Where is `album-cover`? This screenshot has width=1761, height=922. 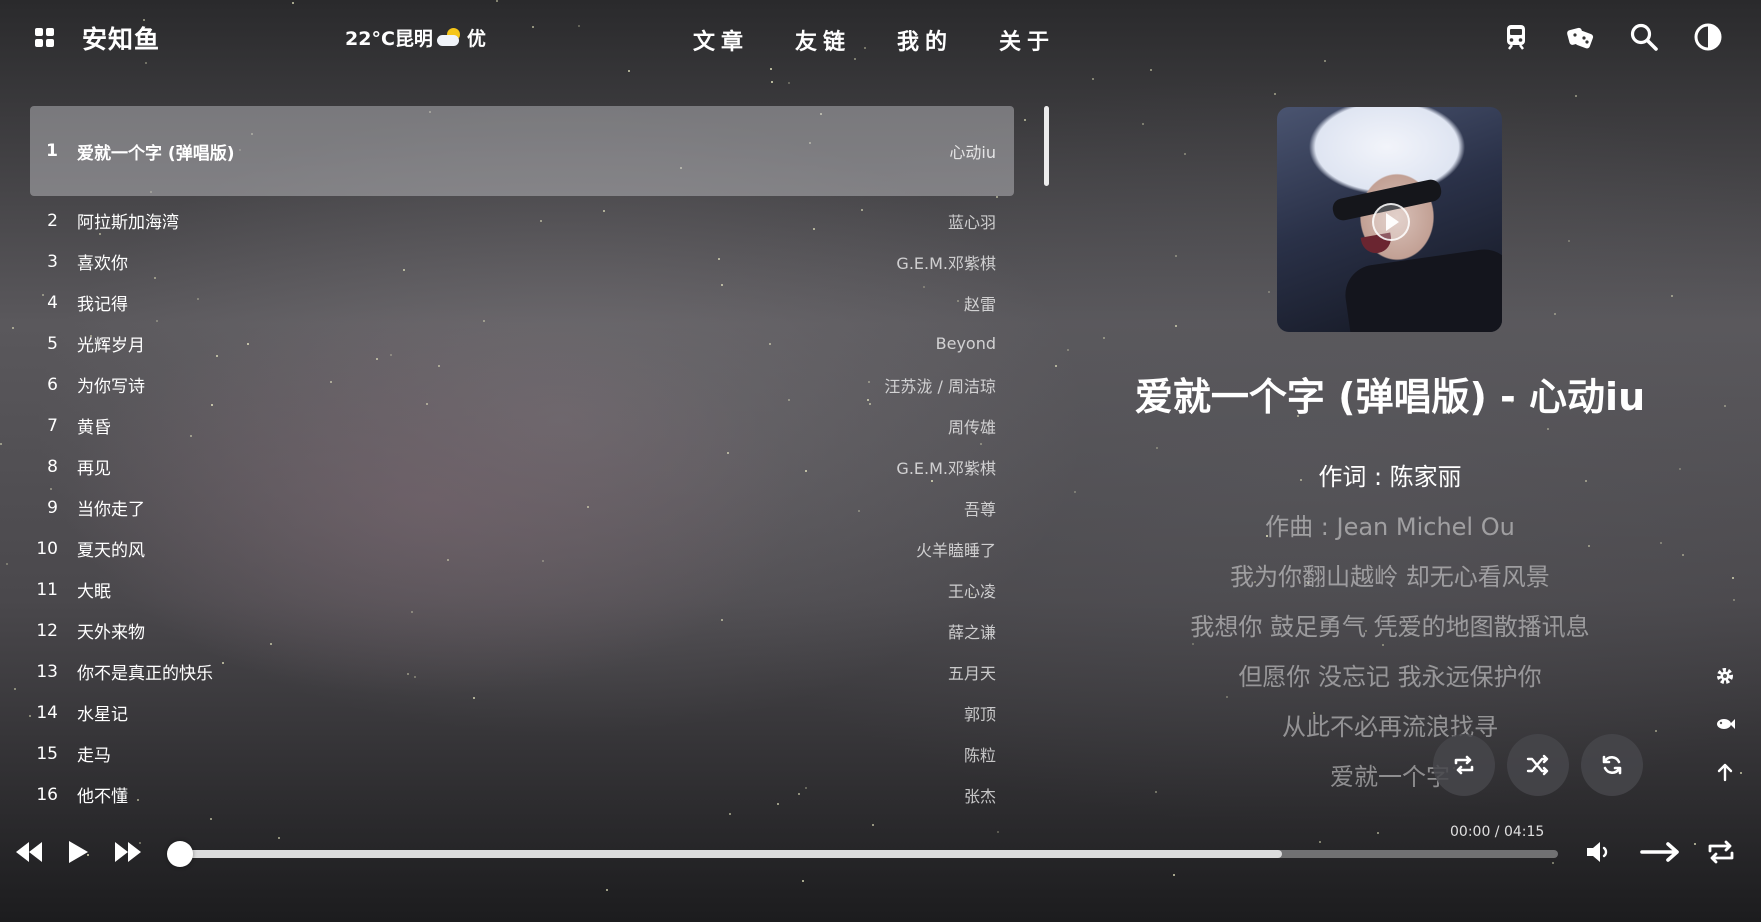
album-cover is located at coordinates (1389, 219).